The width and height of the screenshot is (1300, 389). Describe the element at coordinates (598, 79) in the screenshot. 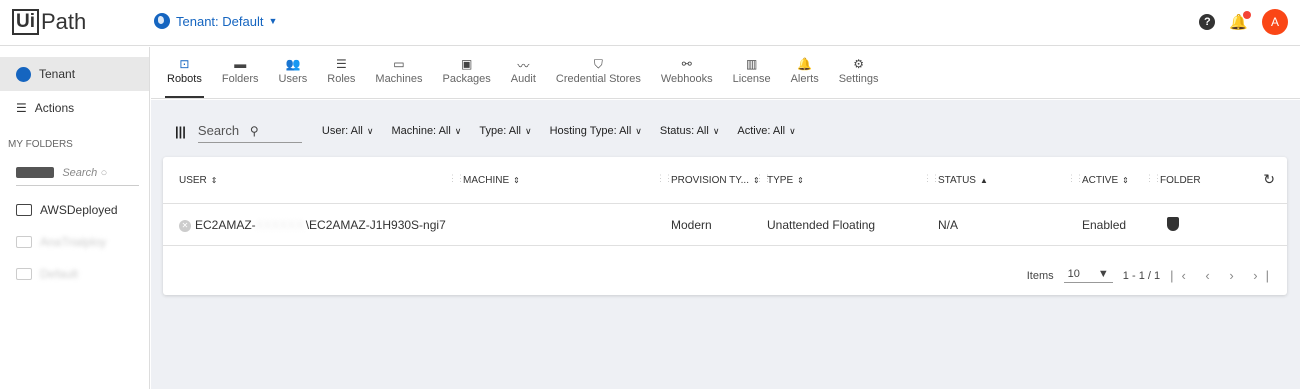

I see `tab-label: Credential Stores` at that location.